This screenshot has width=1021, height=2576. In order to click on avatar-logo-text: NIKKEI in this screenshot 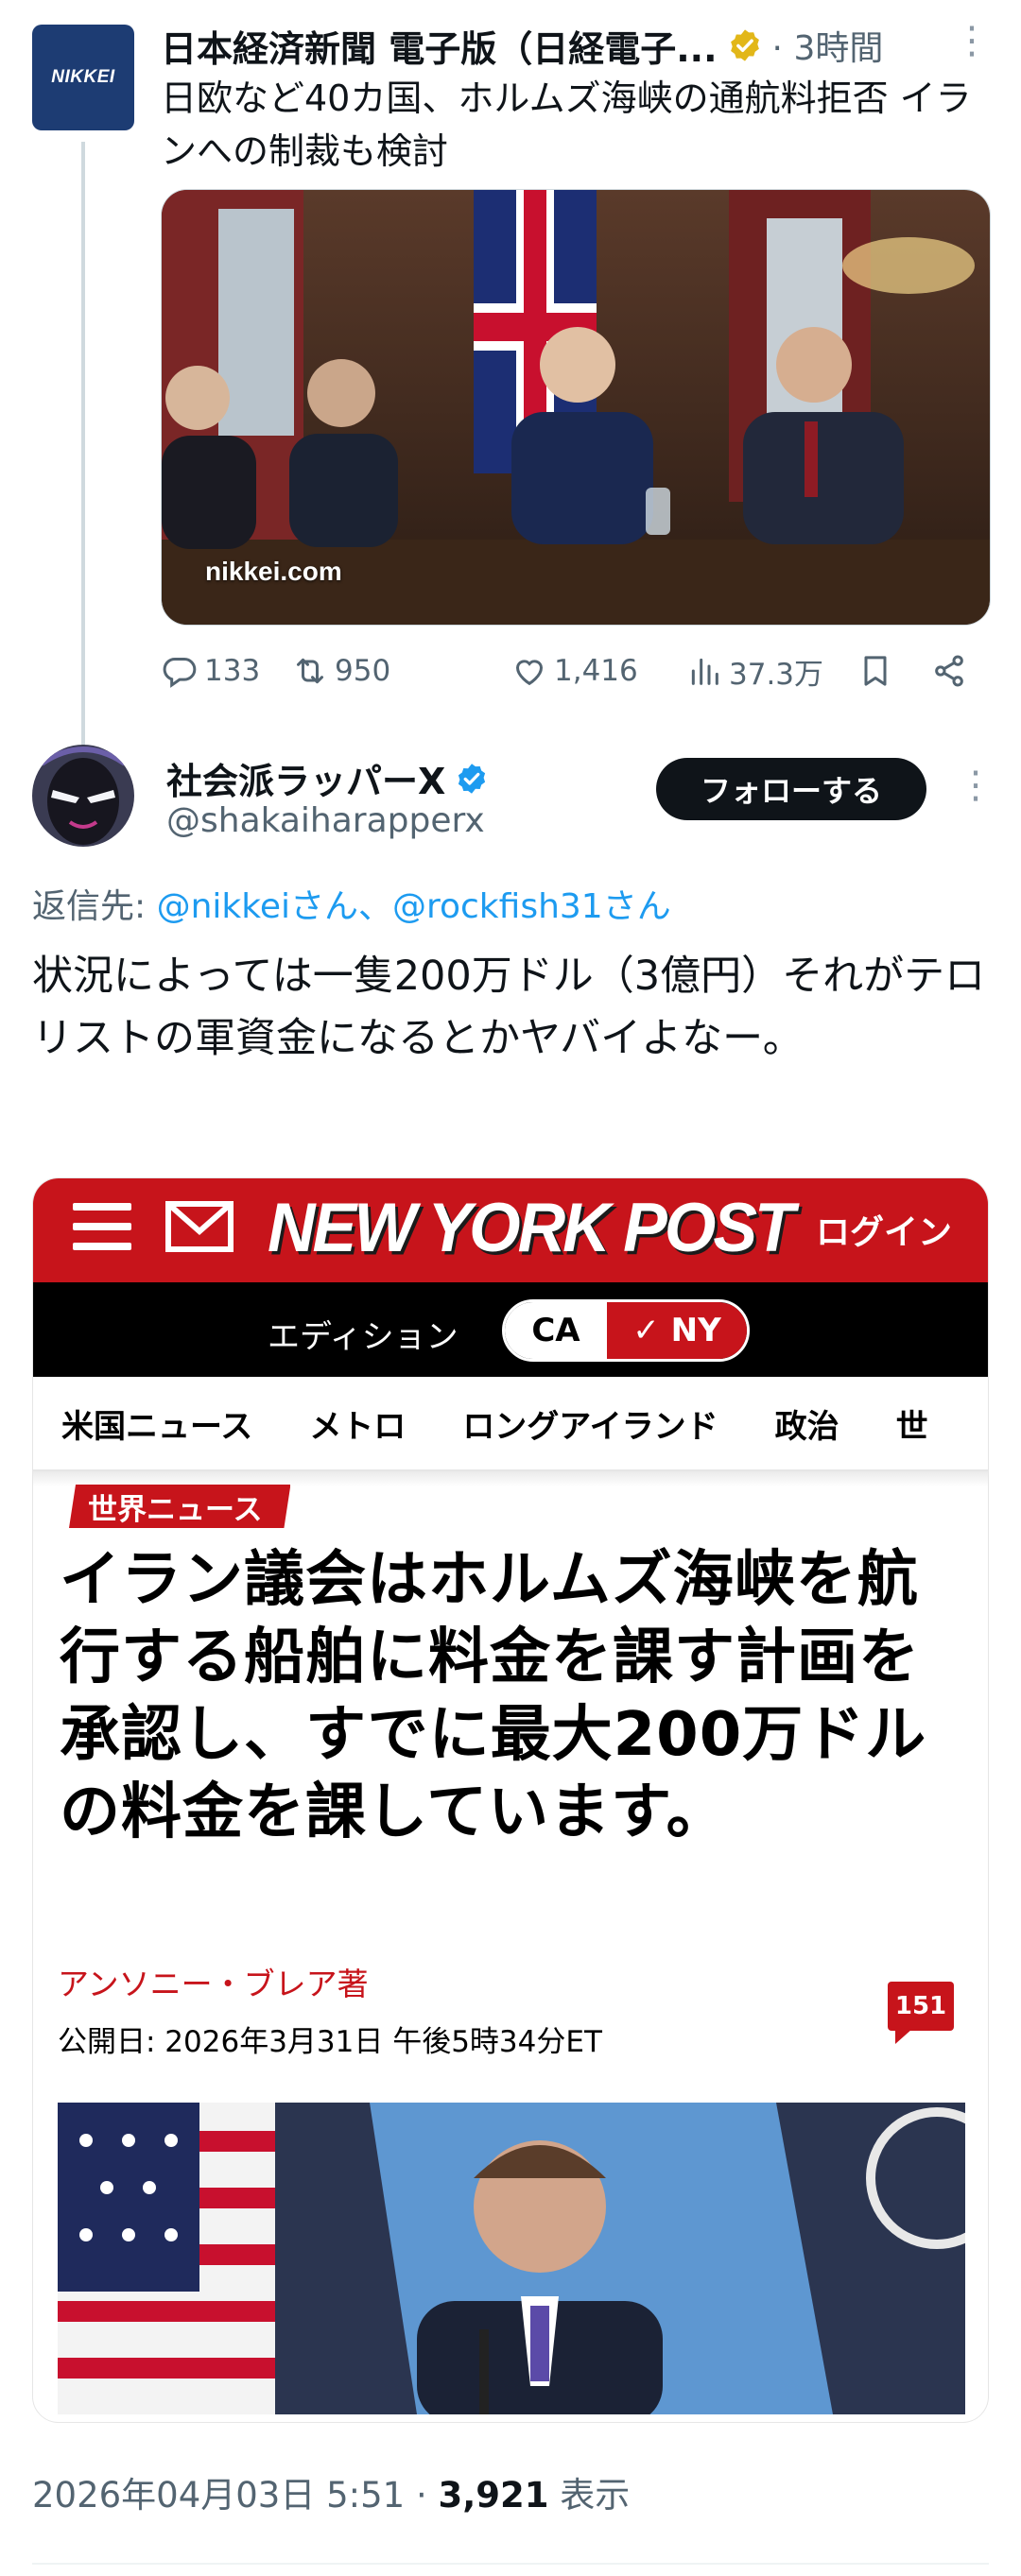, I will do `click(83, 77)`.